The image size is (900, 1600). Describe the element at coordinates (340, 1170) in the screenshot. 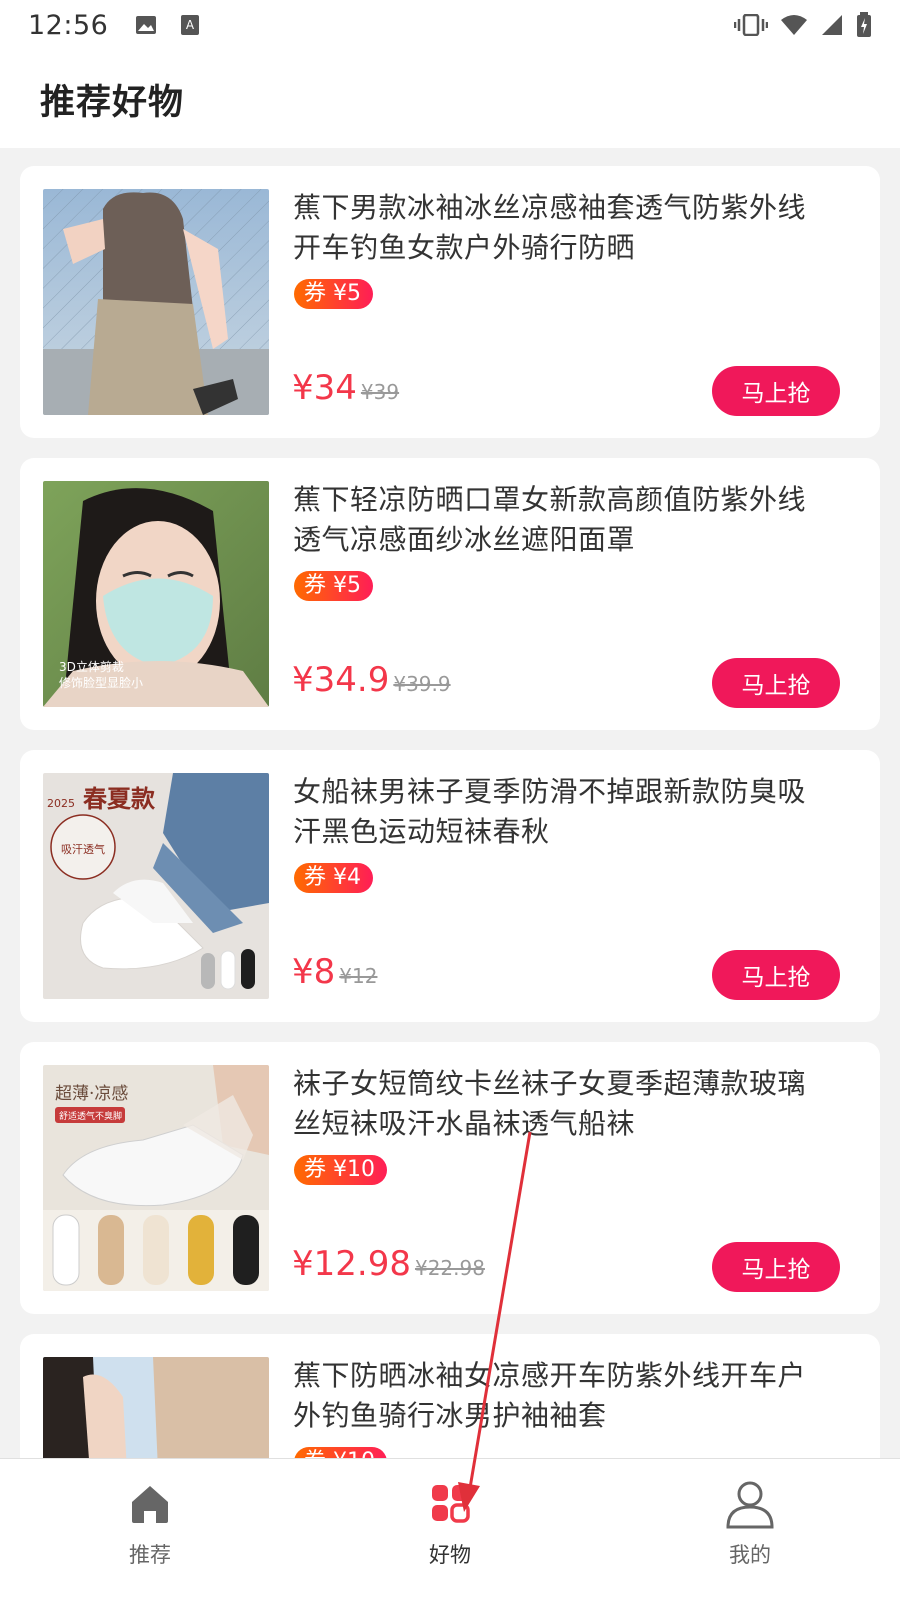

I see `coupon-badge: 券 ¥10` at that location.